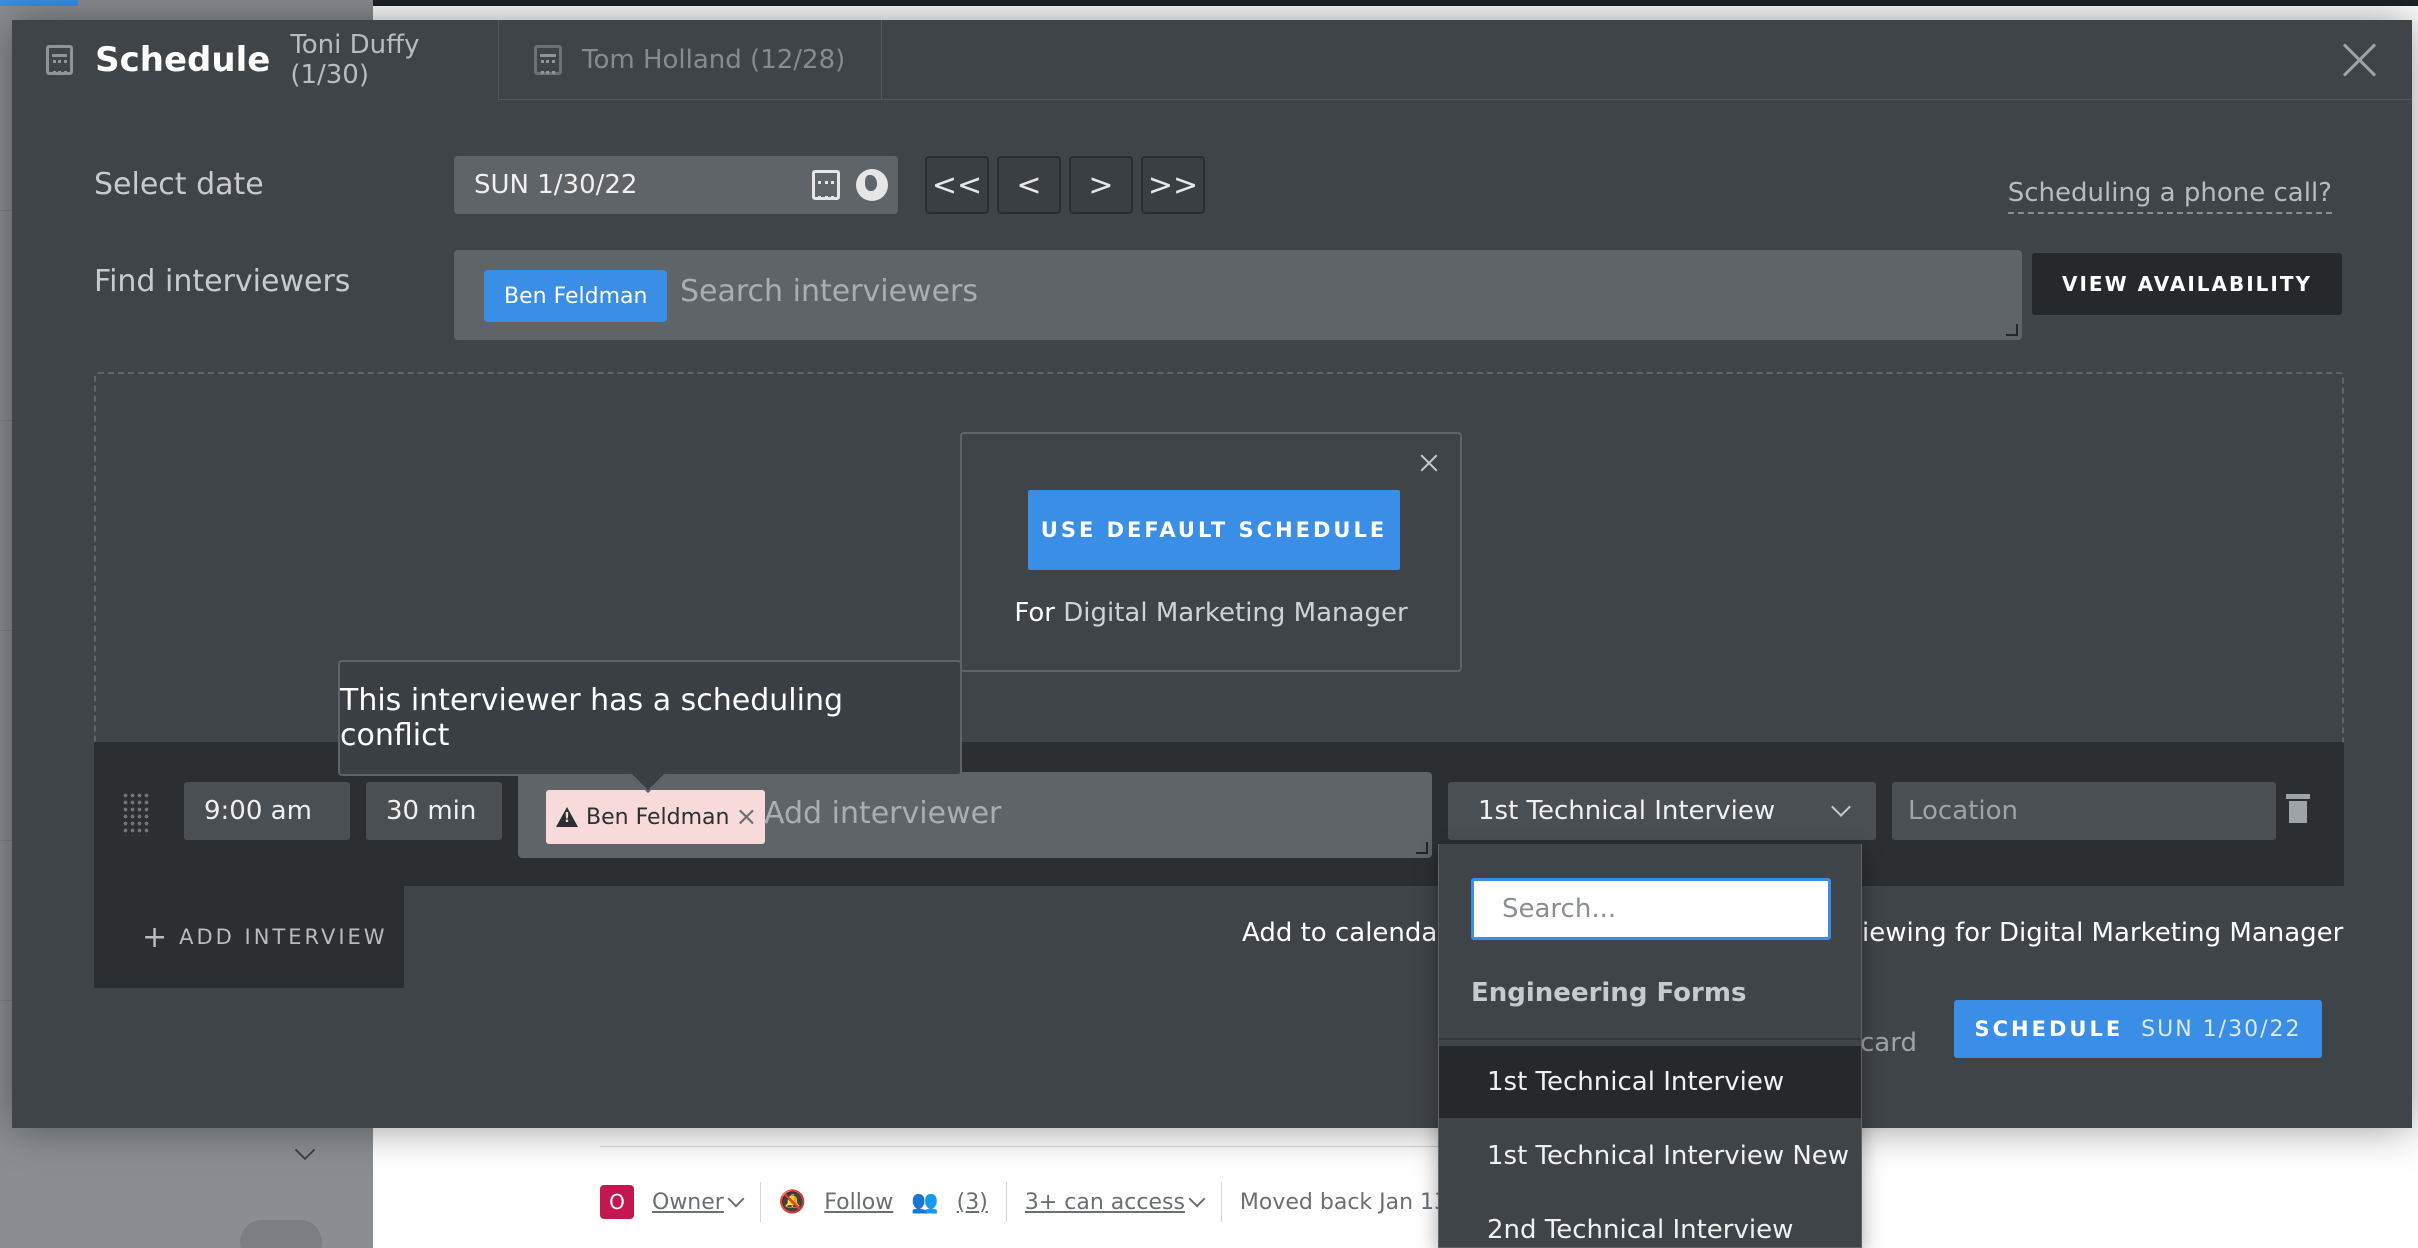  Describe the element at coordinates (883, 813) in the screenshot. I see `add-interviewer-placeholder: Add interviewer` at that location.